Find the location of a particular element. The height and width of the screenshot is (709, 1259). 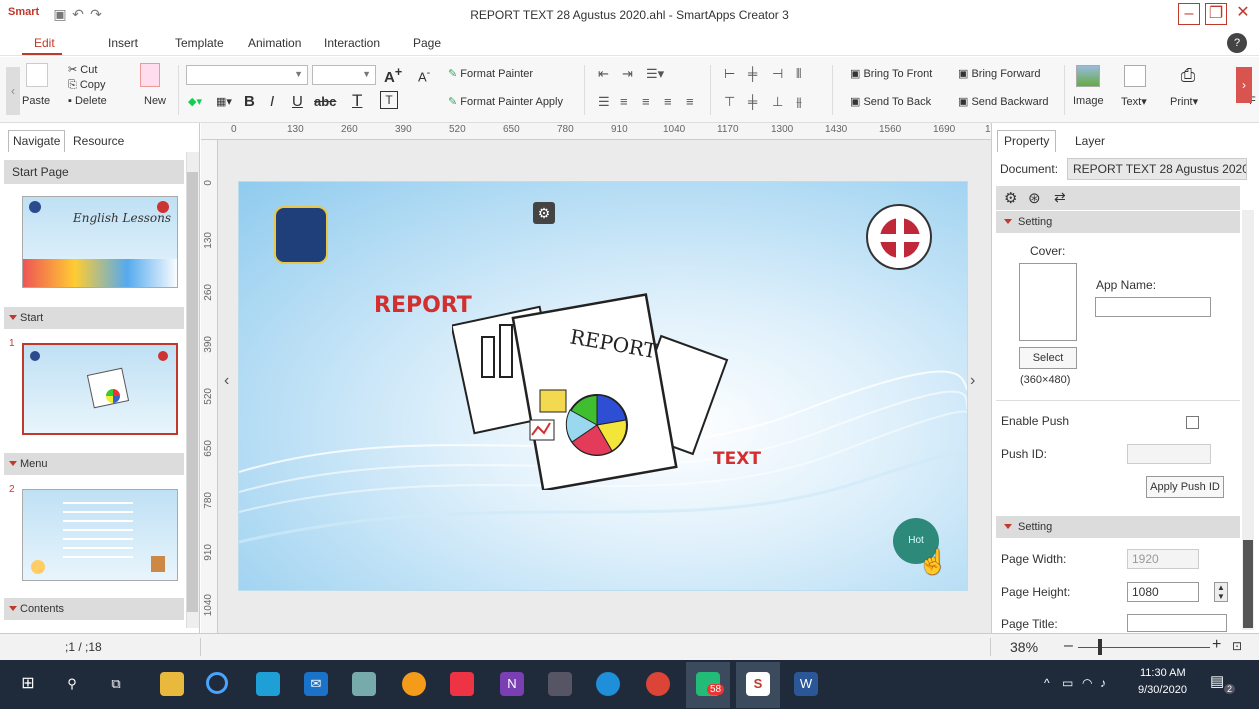

gear-icon: ⚙ is located at coordinates (1010, 198).